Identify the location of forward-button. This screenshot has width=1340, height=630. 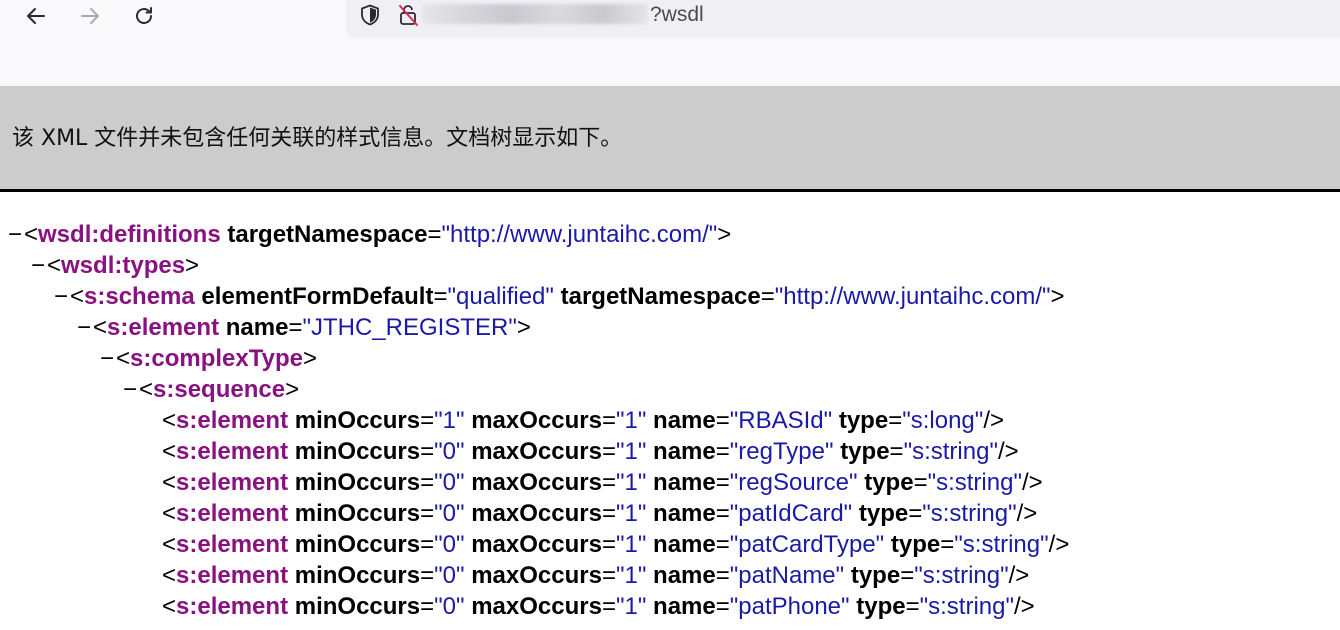
(90, 16).